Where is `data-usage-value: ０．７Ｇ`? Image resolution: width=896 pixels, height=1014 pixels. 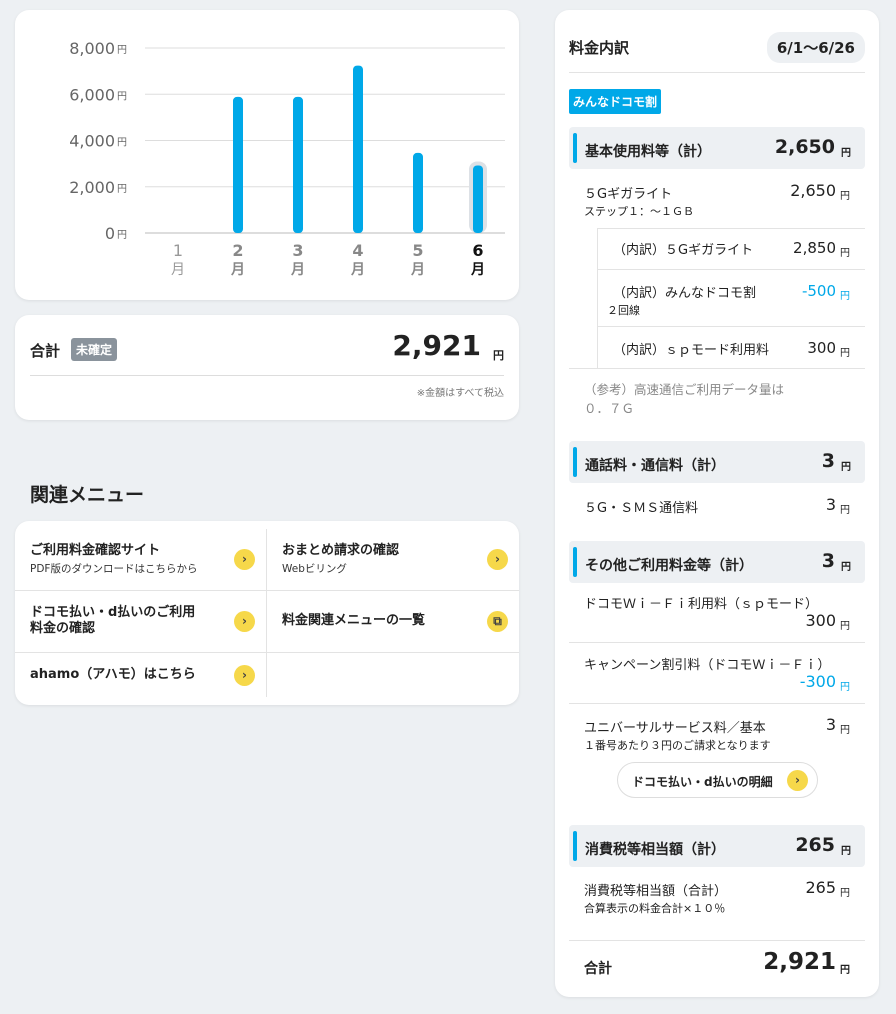 data-usage-value: ０．７Ｇ is located at coordinates (609, 408).